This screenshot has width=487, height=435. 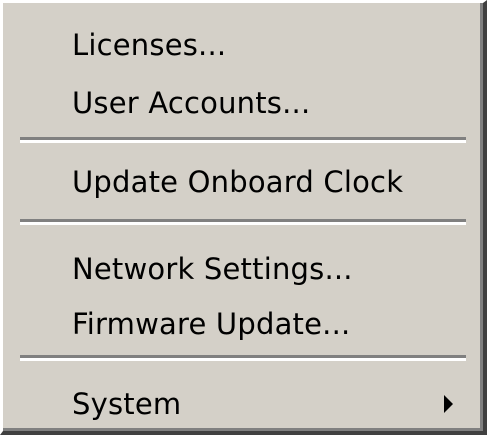 I want to click on chevron-right-icon, so click(x=448, y=404).